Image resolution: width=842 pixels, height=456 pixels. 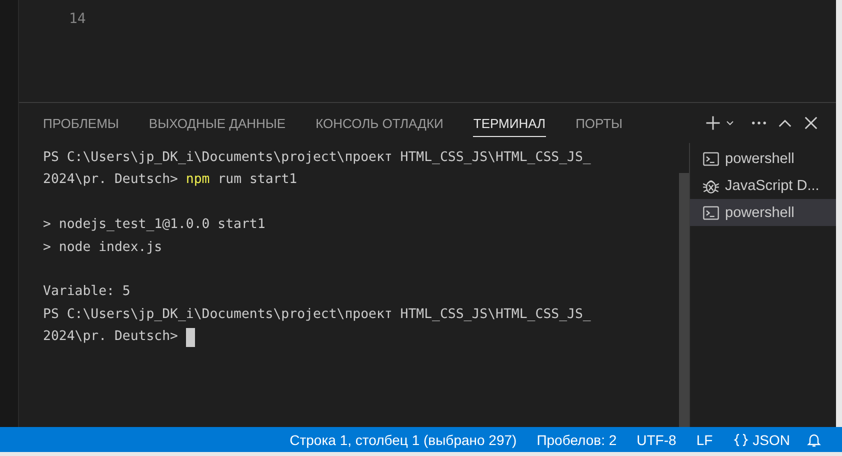 I want to click on status-item: UTF-8, so click(x=656, y=440).